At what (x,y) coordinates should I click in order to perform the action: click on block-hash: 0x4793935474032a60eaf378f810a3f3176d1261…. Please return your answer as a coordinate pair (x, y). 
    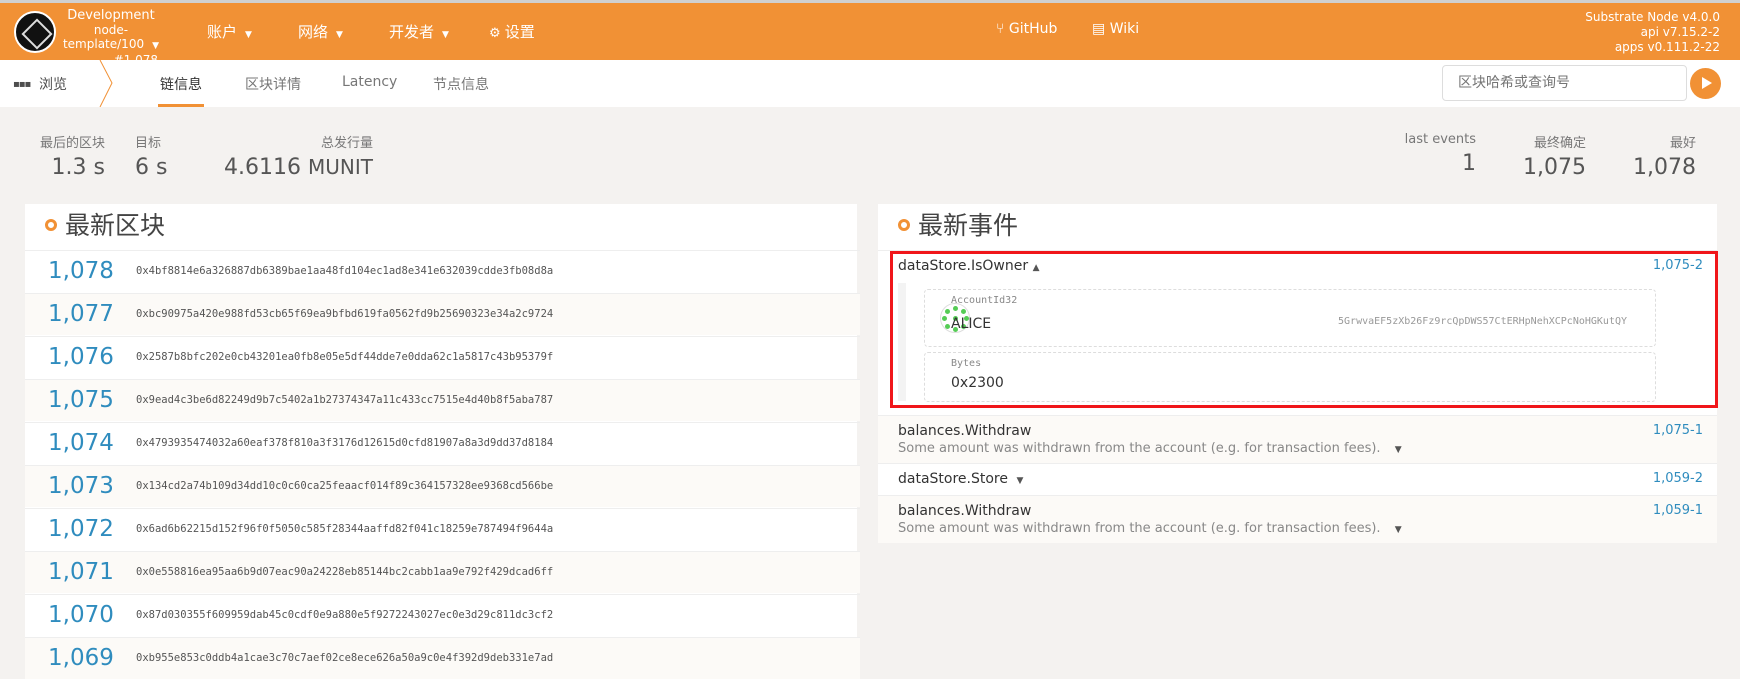
    Looking at the image, I should click on (345, 443).